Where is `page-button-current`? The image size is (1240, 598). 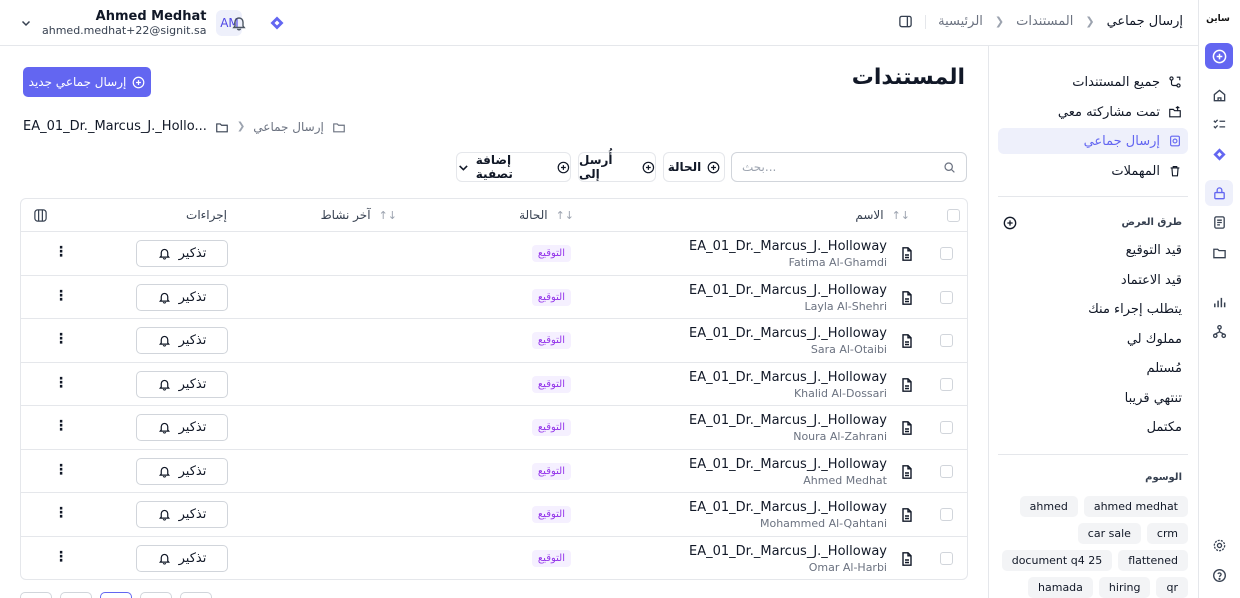 page-button-current is located at coordinates (116, 595).